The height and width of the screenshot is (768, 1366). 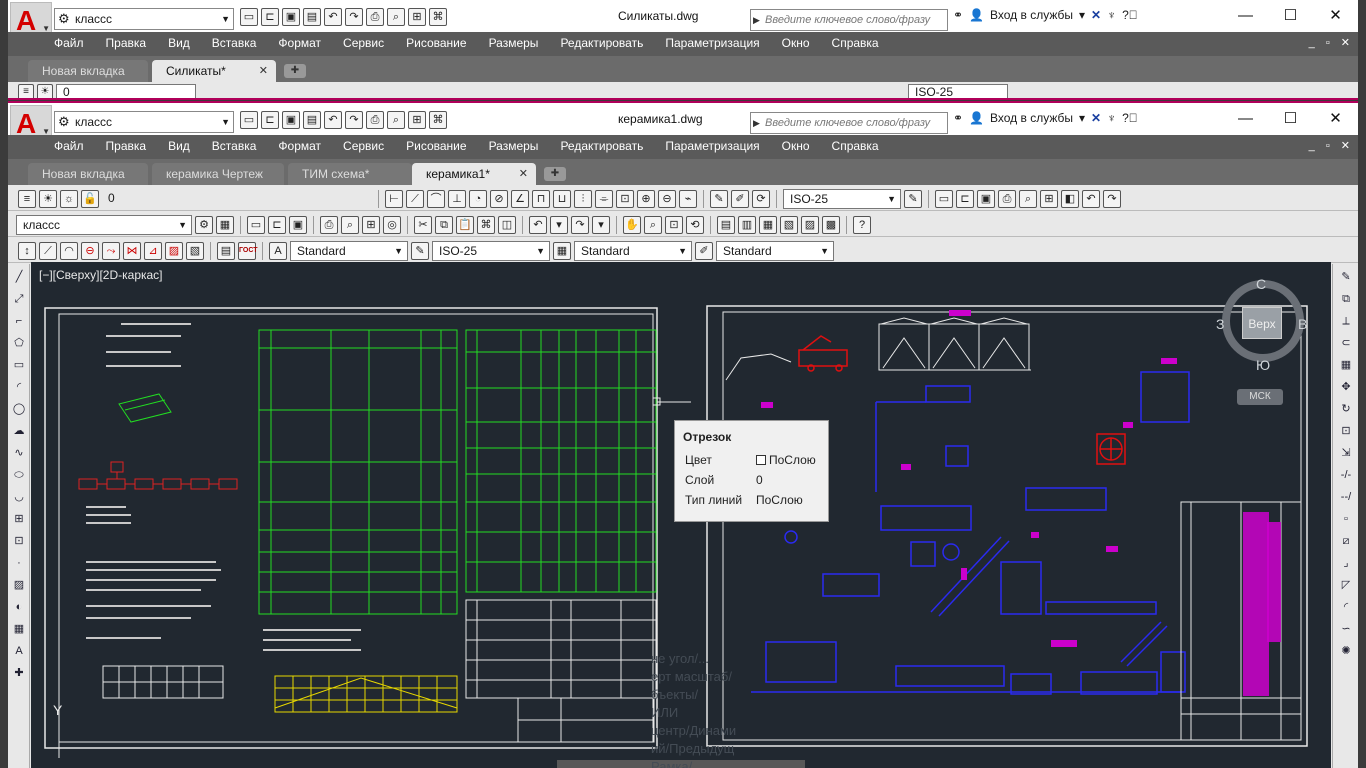 I want to click on menu-item: Правка, so click(x=126, y=146).